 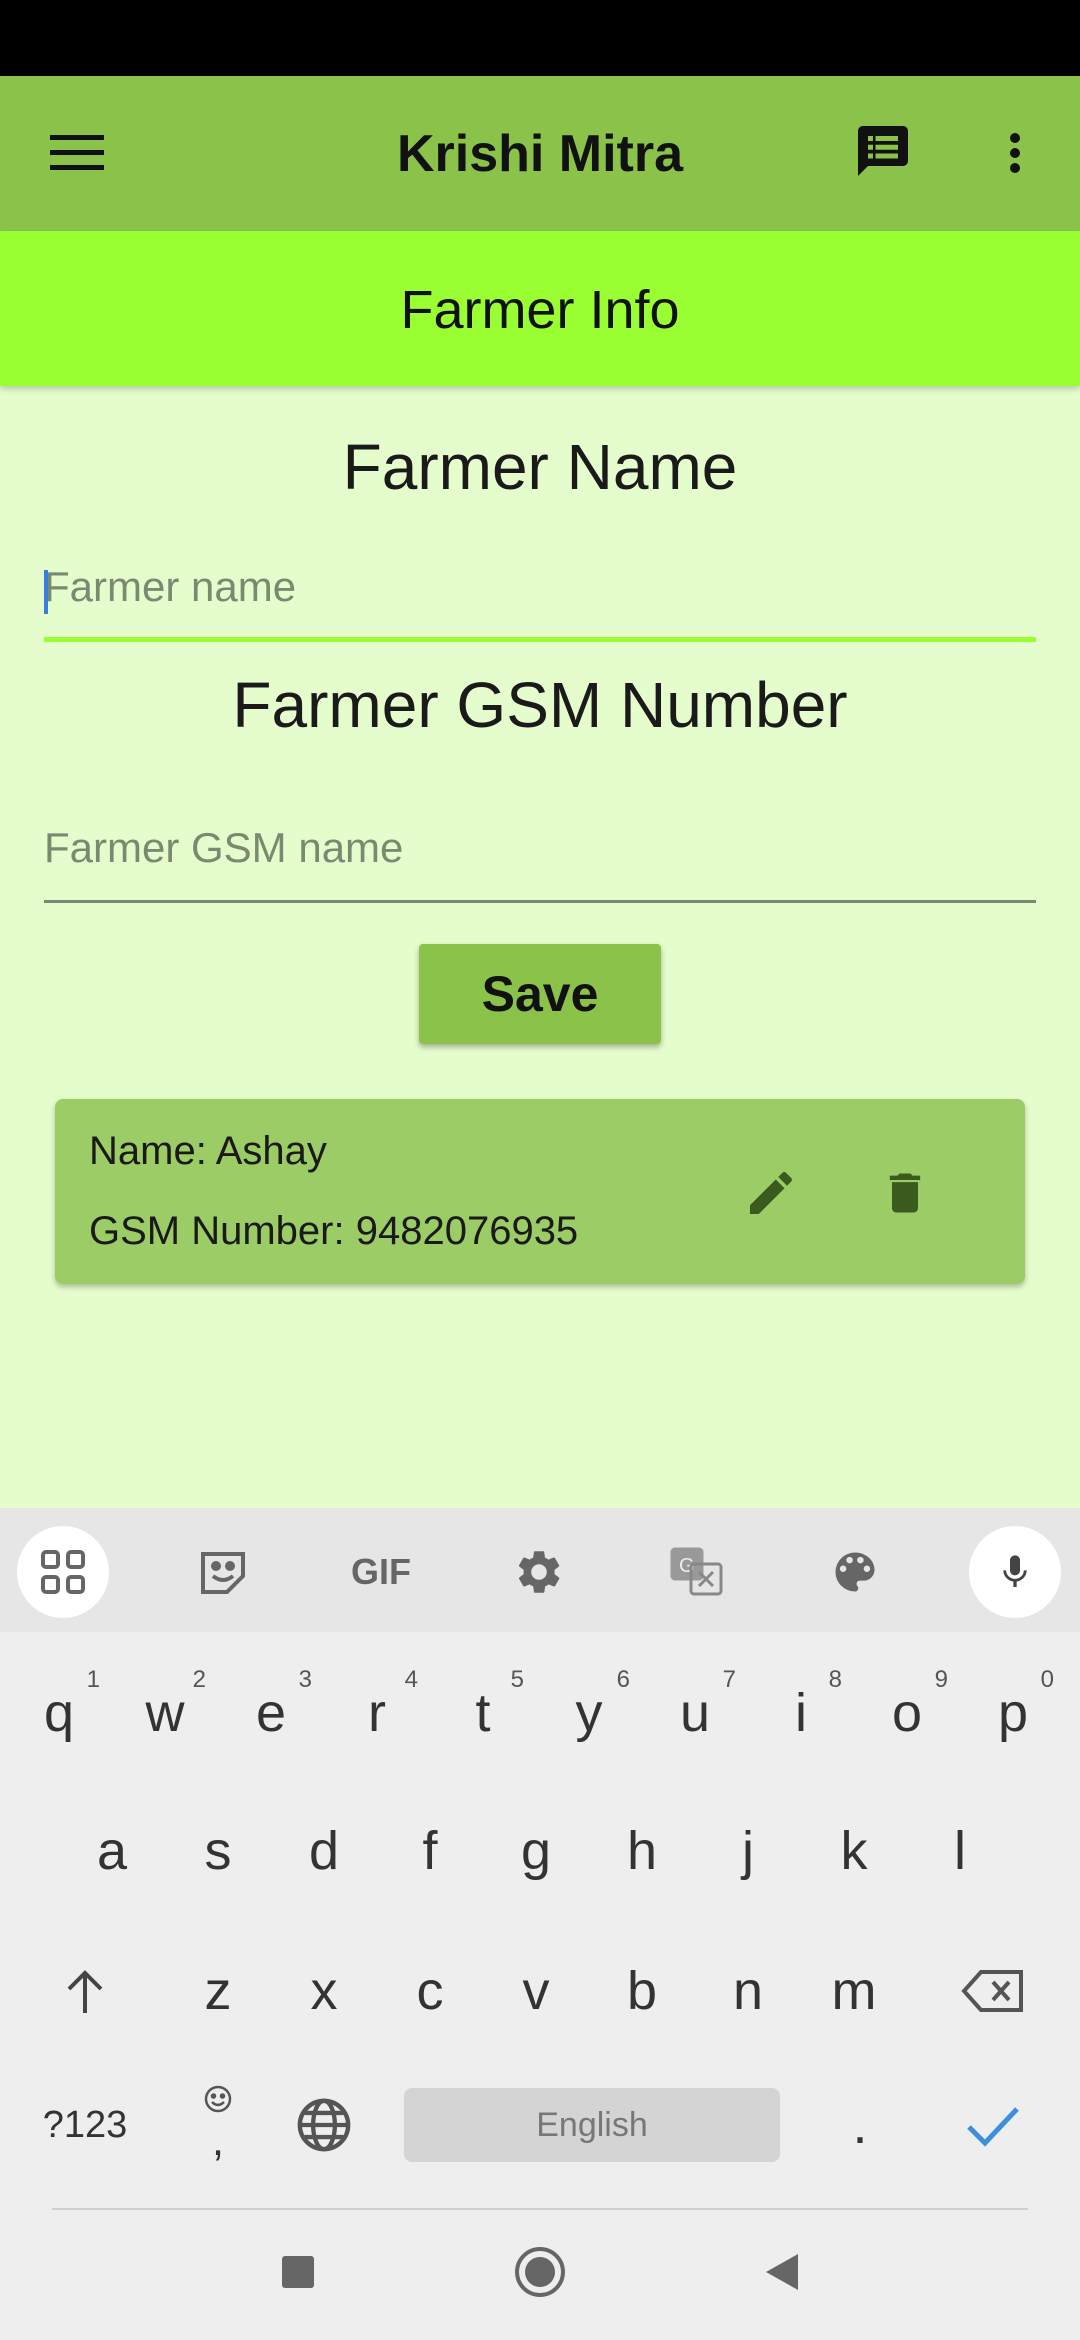 What do you see at coordinates (540, 705) in the screenshot?
I see `farmer-gsm-heading: Farmer GSM Number` at bounding box center [540, 705].